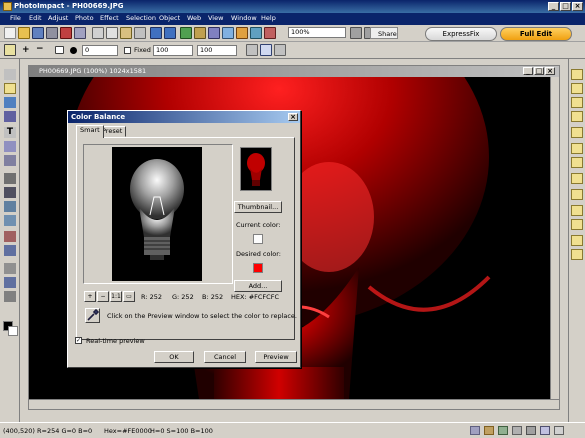  What do you see at coordinates (90, 296) in the screenshot?
I see `zoom-in-preview-icon: +` at bounding box center [90, 296].